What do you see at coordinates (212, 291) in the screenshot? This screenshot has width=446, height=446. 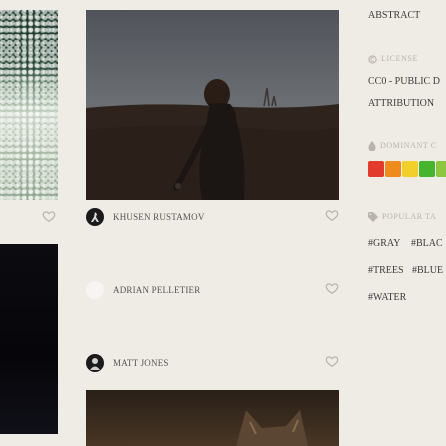 I see `author-row: ADRIAN PELLETIER` at bounding box center [212, 291].